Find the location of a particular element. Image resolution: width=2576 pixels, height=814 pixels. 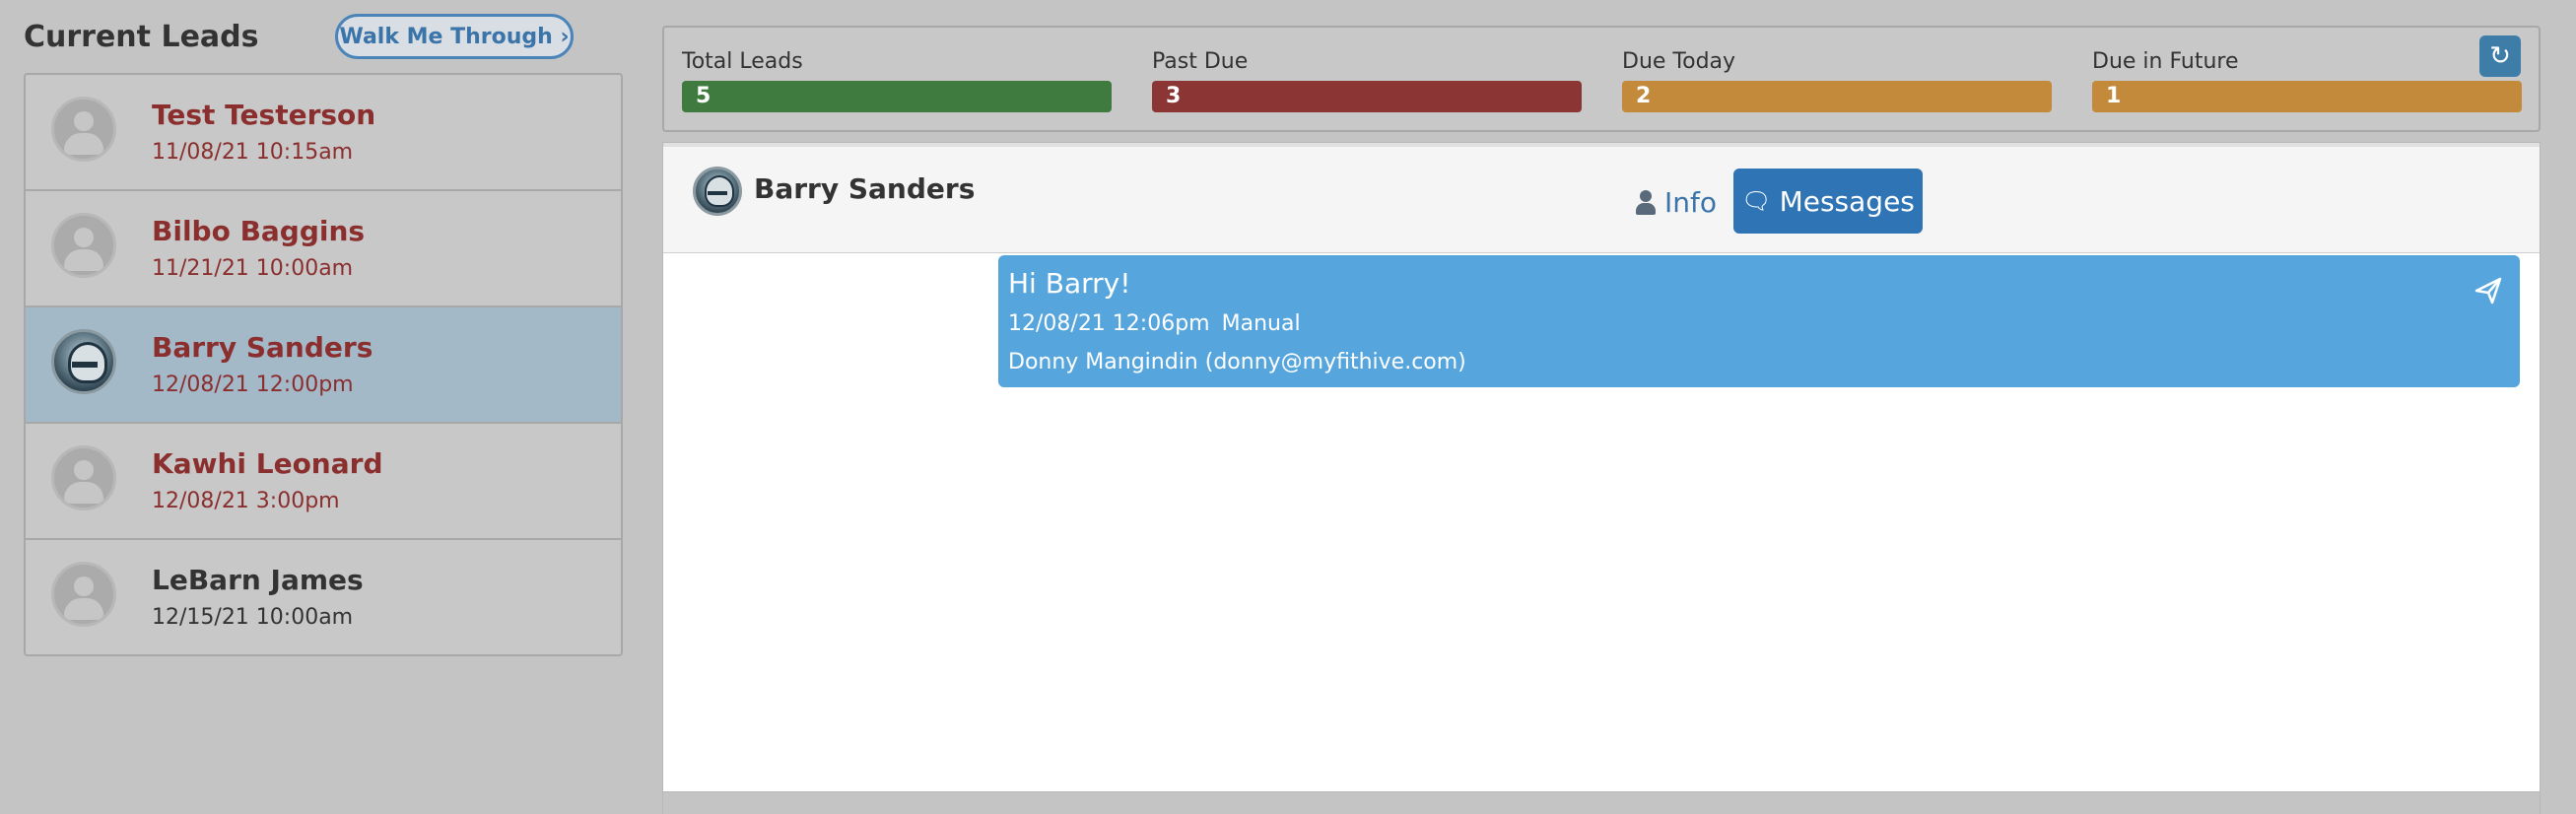

lead-item-lebarn-james: LeBarn James 12/15/21 10:00am is located at coordinates (323, 597).